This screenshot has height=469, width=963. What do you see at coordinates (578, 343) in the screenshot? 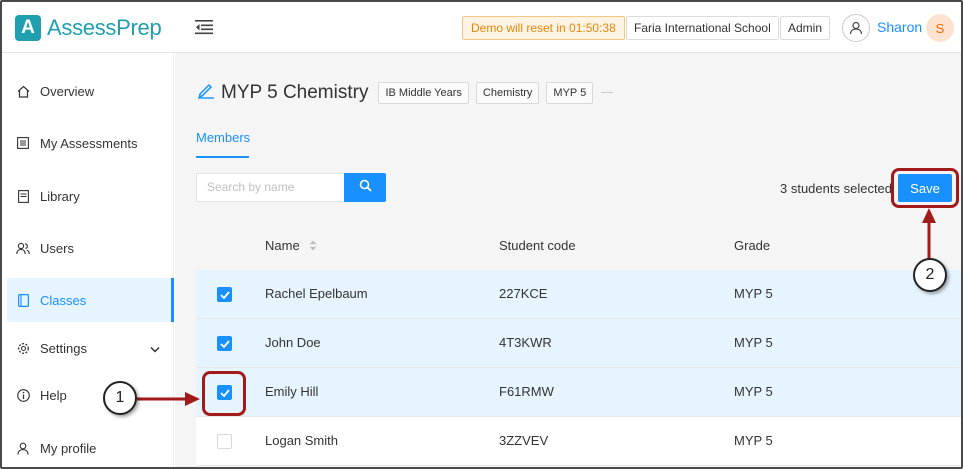
I see `table-row: John Doe 4T3KWR MYP 5` at bounding box center [578, 343].